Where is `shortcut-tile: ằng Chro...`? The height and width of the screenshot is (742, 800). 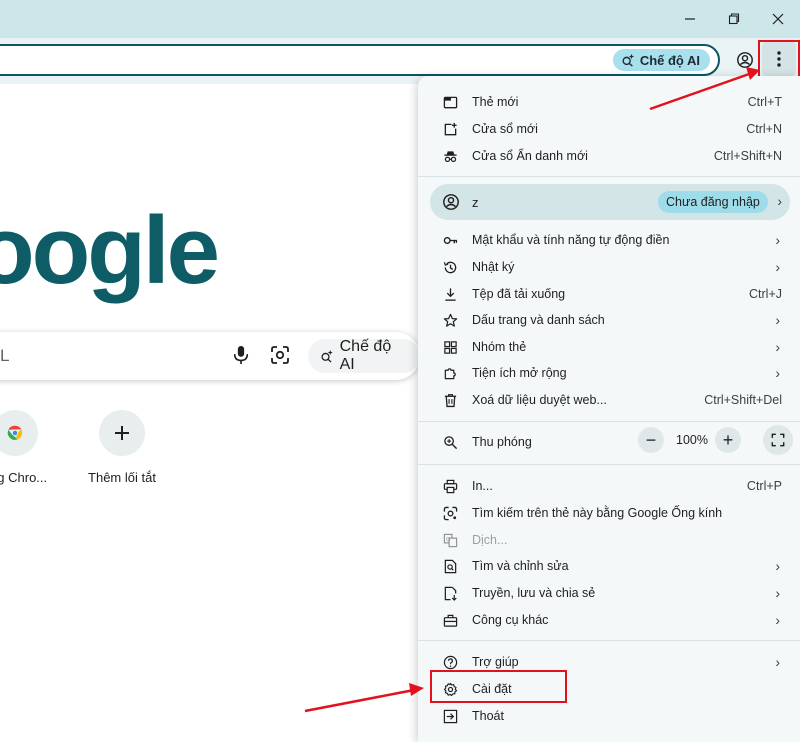
shortcut-tile: ằng Chro... is located at coordinates (35, 447).